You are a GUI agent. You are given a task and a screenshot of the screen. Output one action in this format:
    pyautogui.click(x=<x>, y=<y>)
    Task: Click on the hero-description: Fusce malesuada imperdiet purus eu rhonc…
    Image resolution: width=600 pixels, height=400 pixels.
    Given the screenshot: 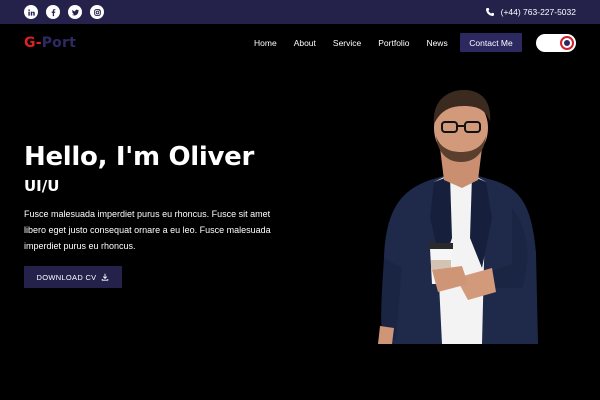 What is the action you would take?
    pyautogui.click(x=147, y=230)
    